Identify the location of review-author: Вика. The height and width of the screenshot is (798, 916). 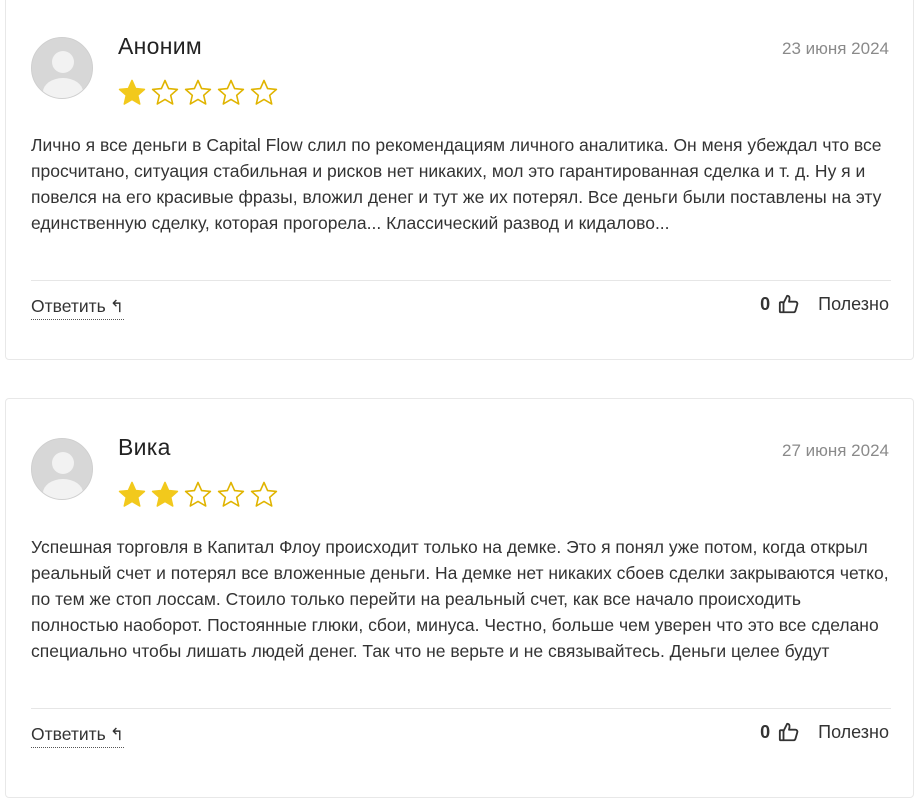
(144, 447).